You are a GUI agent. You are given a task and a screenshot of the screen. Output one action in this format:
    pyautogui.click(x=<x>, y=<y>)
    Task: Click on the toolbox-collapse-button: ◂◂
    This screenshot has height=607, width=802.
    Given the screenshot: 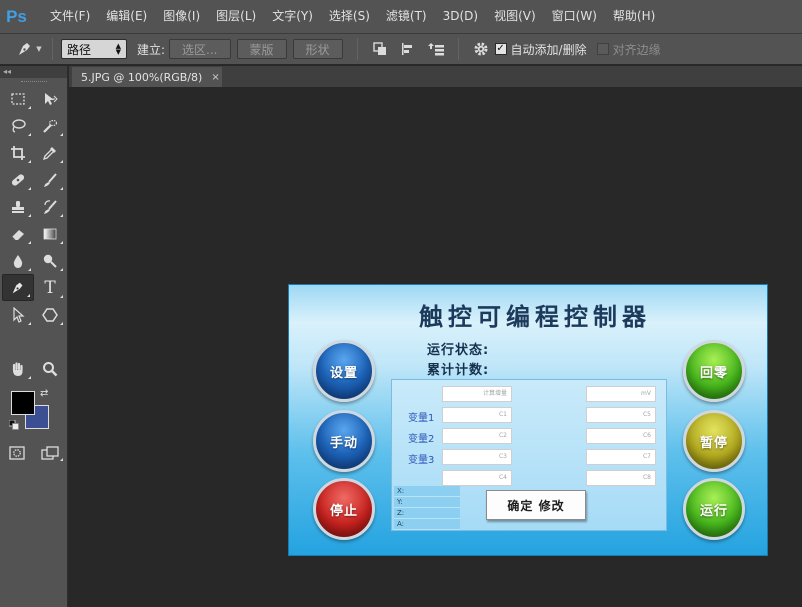 What is the action you would take?
    pyautogui.click(x=33, y=72)
    